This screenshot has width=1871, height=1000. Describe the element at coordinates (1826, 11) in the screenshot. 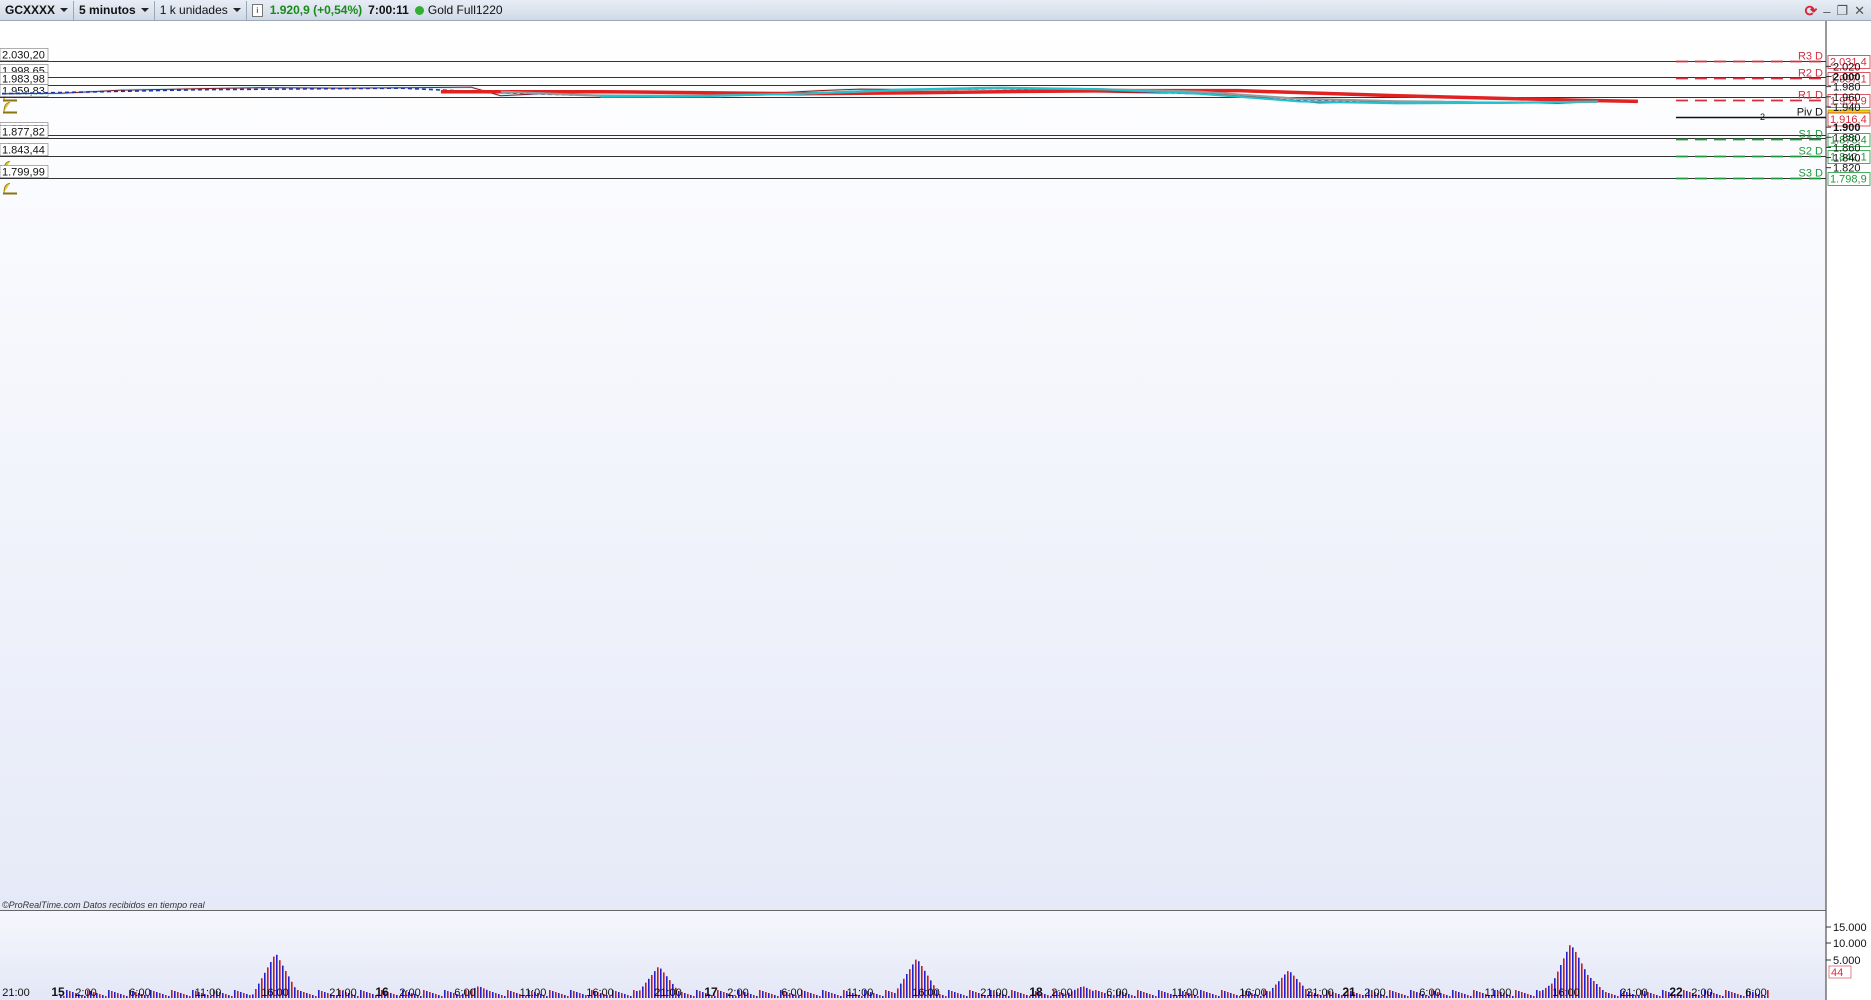

I see `minimize-icon: –` at that location.